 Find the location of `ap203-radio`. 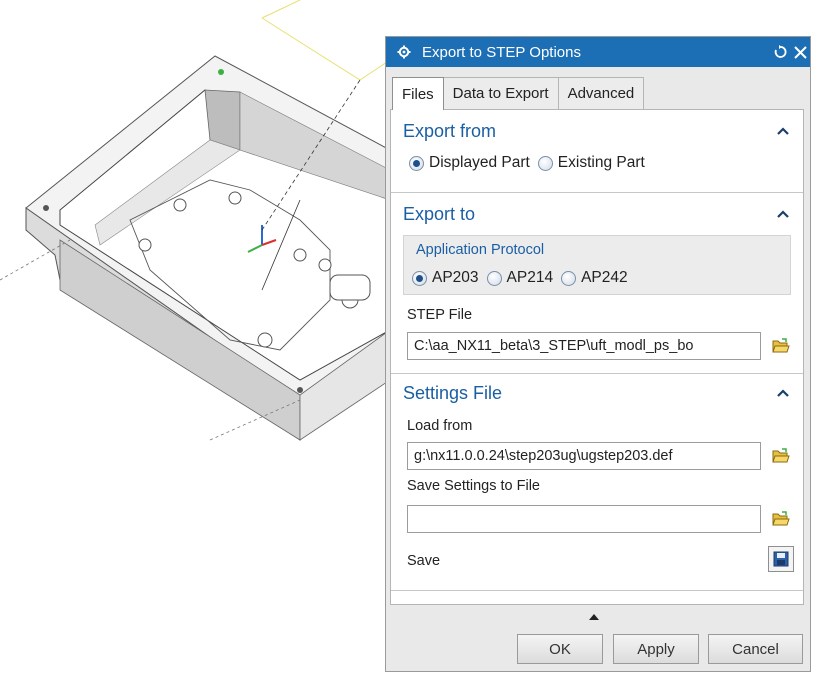

ap203-radio is located at coordinates (419, 278).